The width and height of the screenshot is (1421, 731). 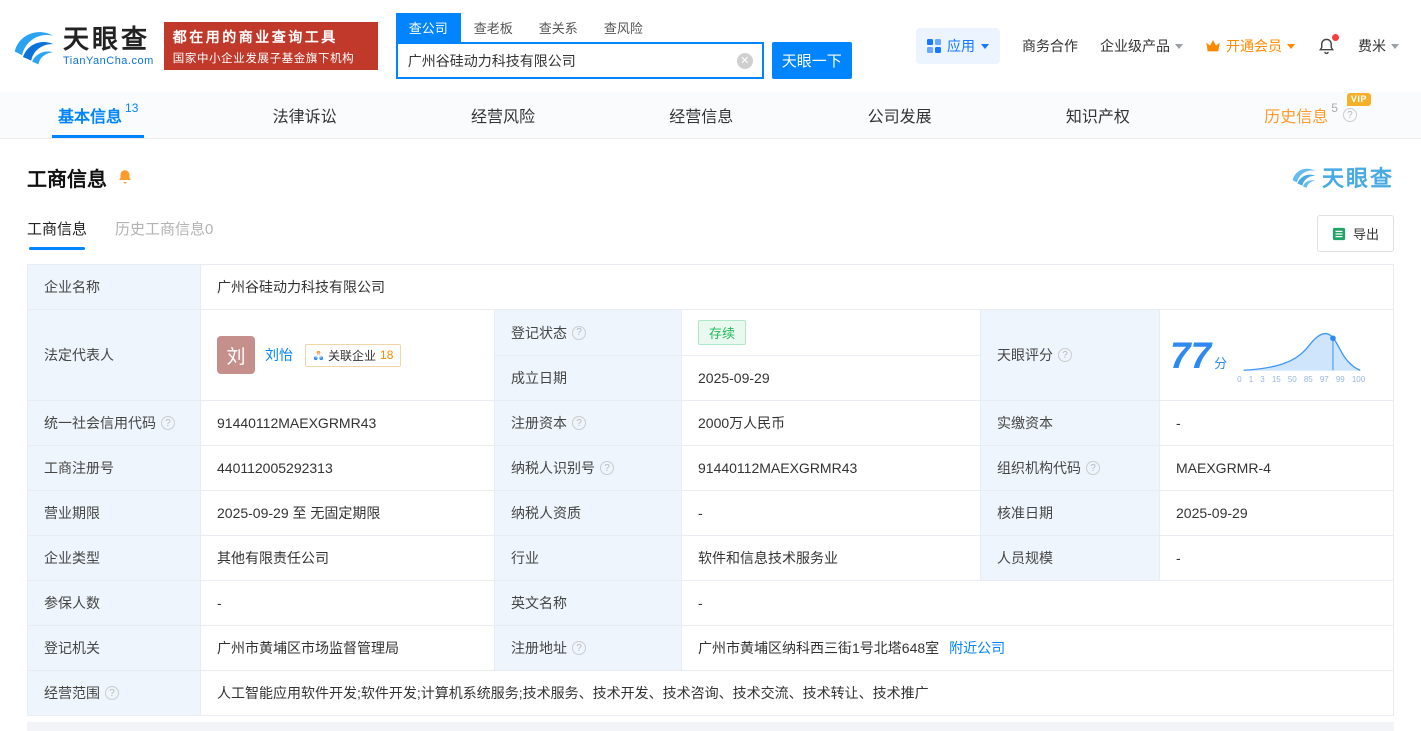 I want to click on business-regno-label: 工商注册号, so click(x=114, y=468).